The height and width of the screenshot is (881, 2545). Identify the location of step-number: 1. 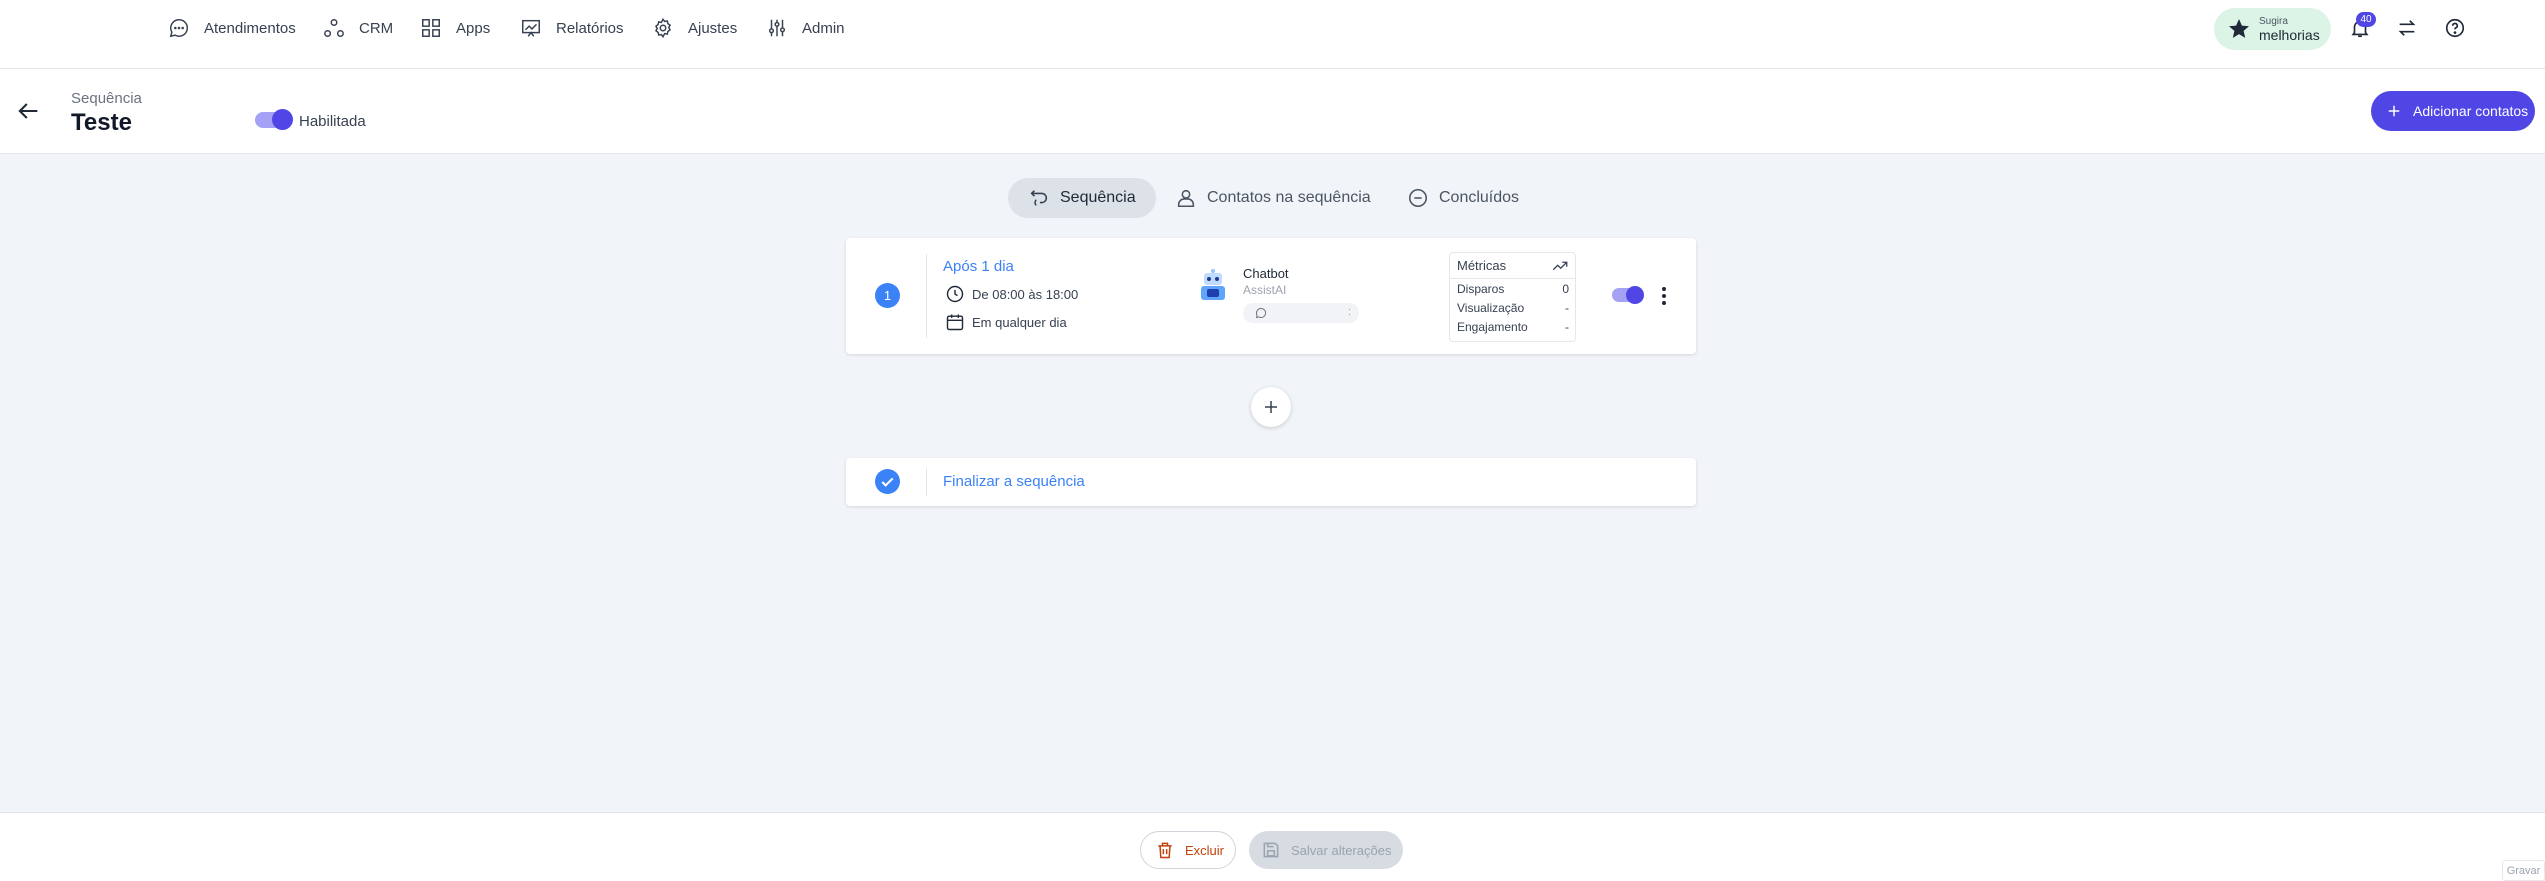
(887, 295).